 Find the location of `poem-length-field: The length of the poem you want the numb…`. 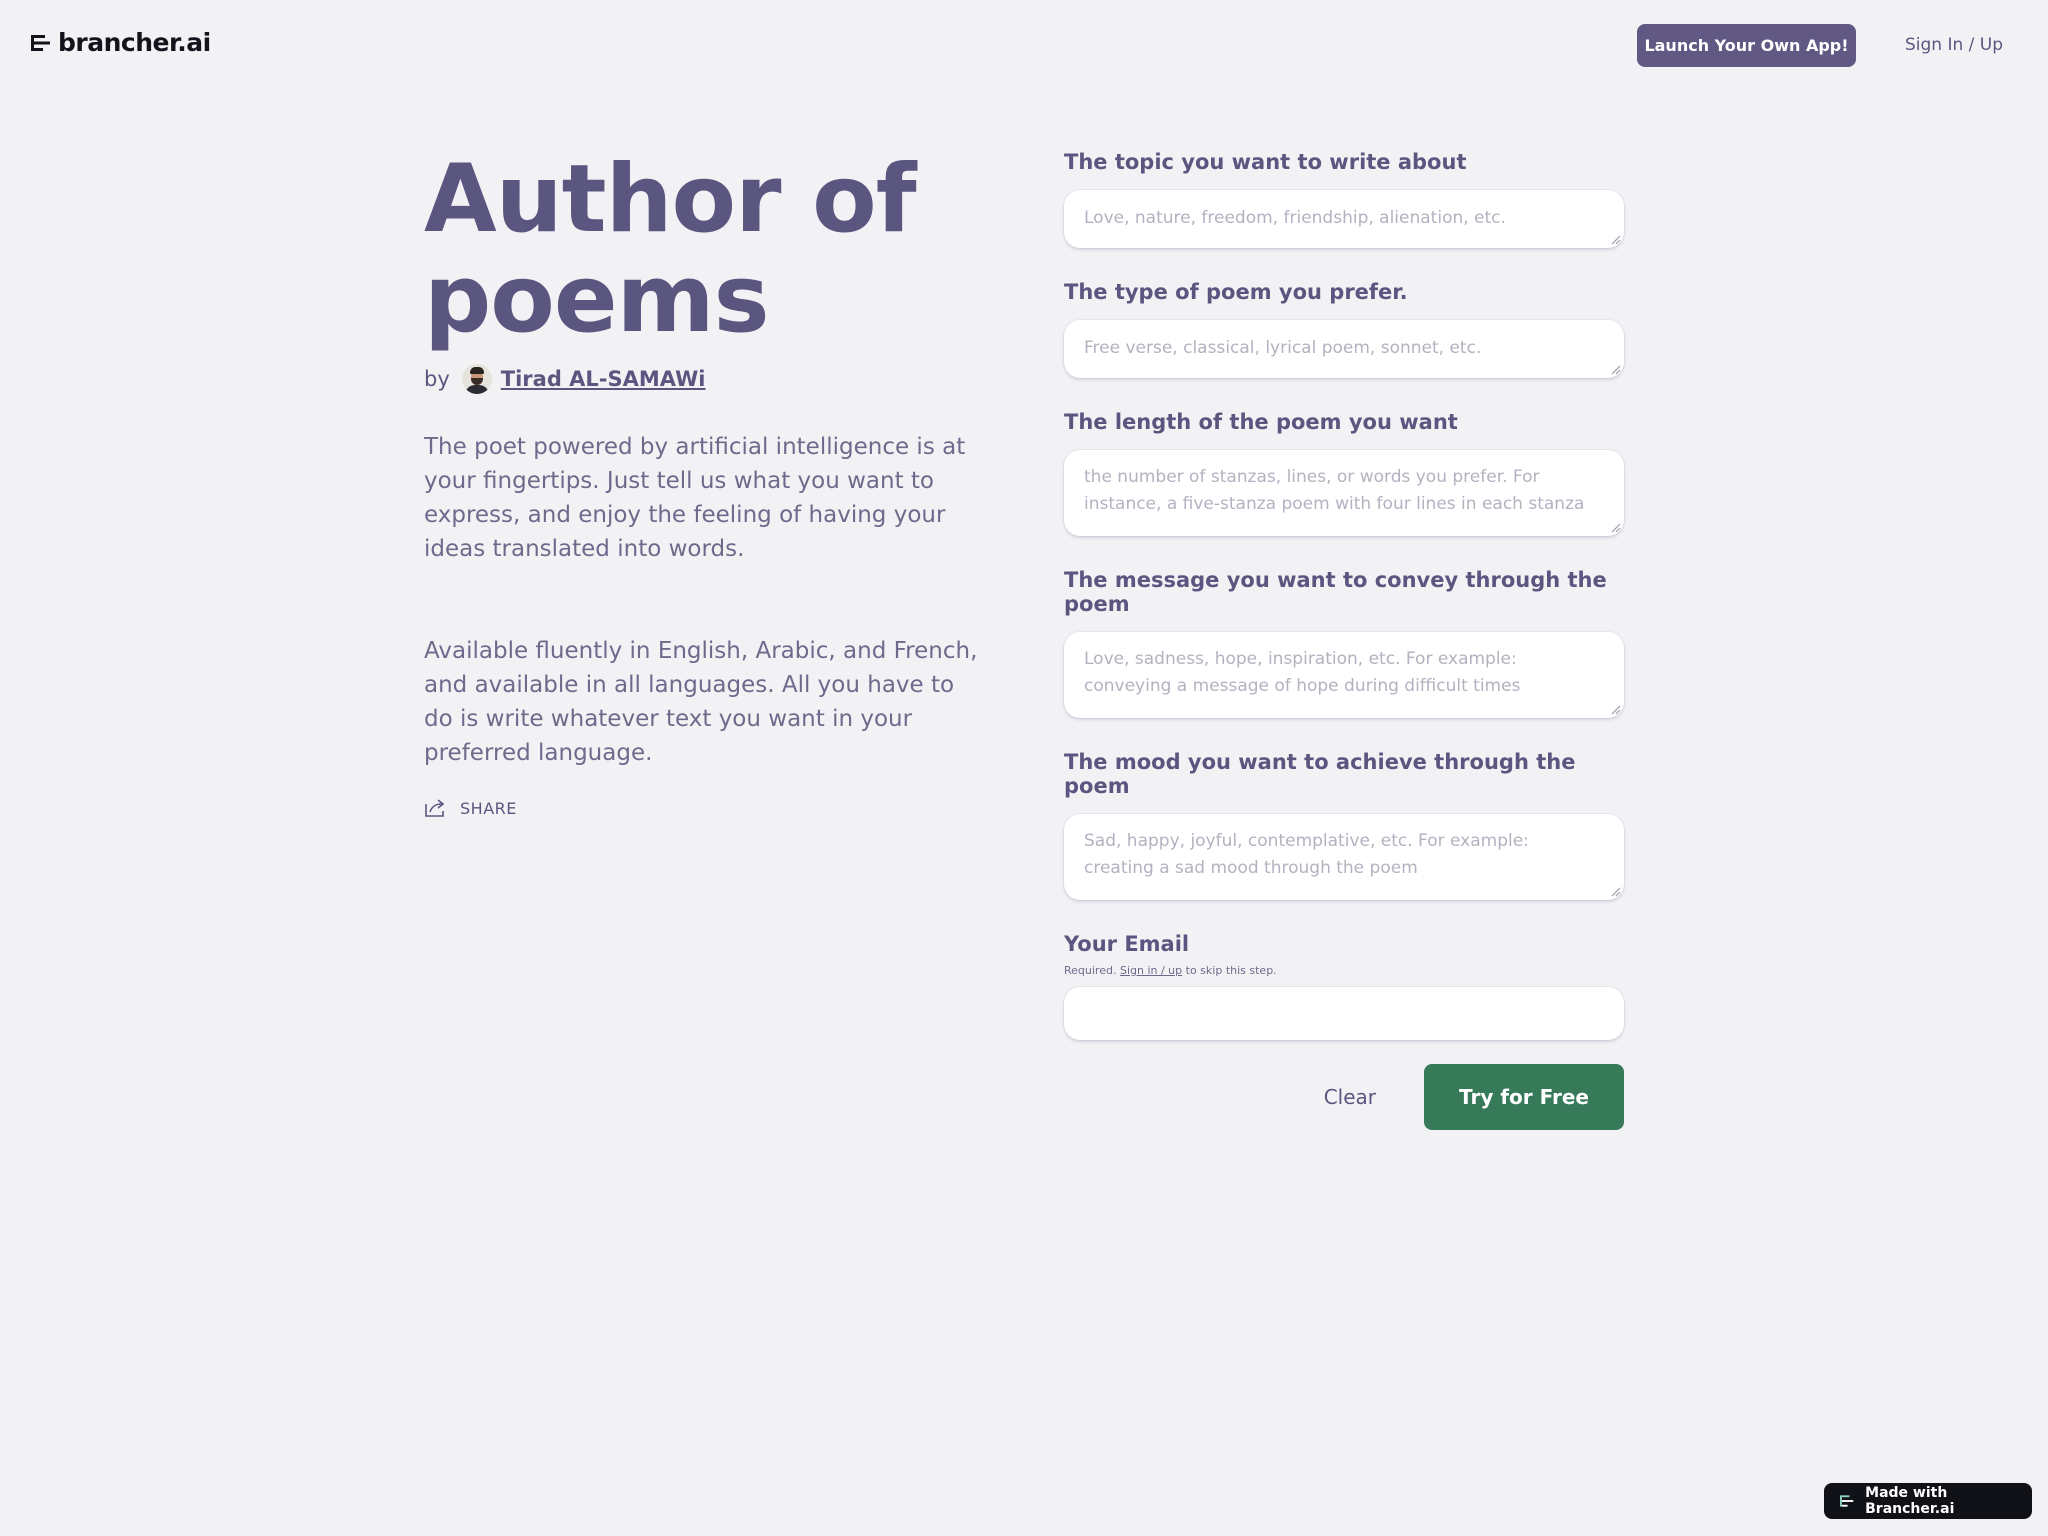

poem-length-field: The length of the poem you want the numb… is located at coordinates (1344, 473).